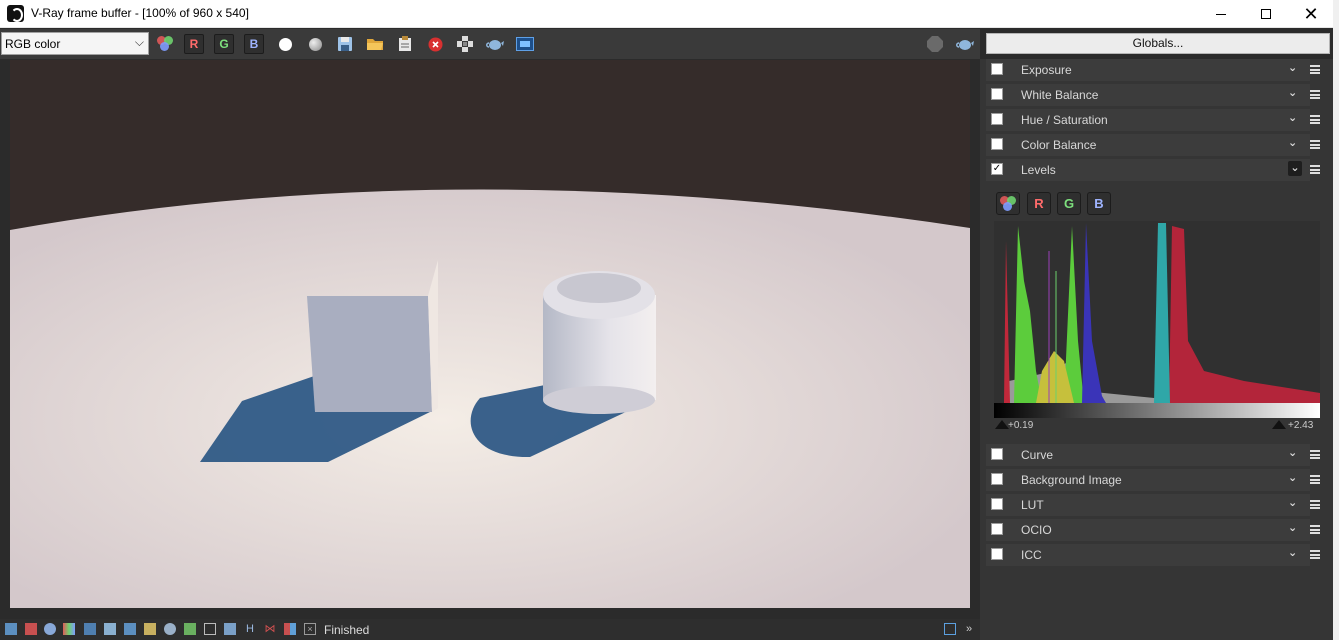 Image resolution: width=1339 pixels, height=640 pixels. What do you see at coordinates (1002, 424) in the screenshot?
I see `levels-low-handle` at bounding box center [1002, 424].